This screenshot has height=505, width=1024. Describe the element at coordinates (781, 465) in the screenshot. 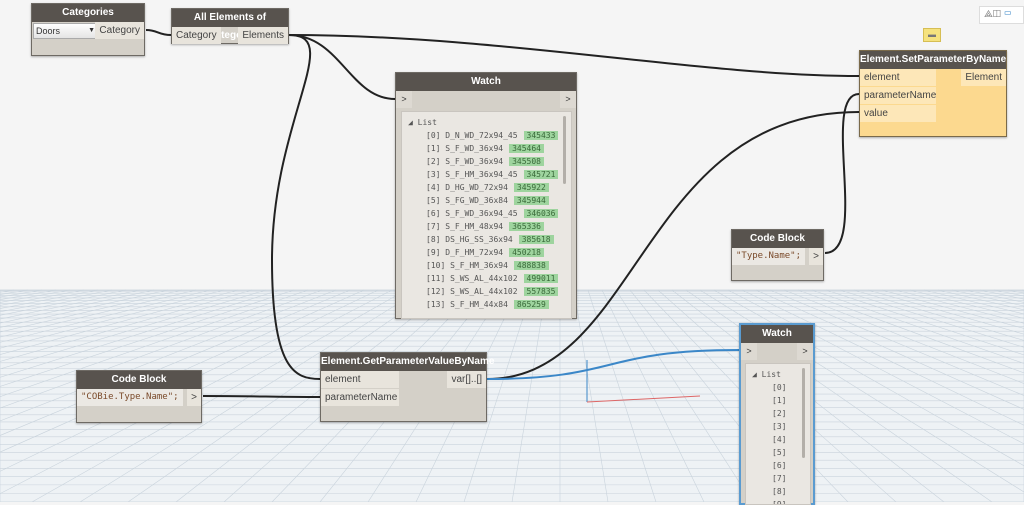

I see `list-item: [6]` at that location.